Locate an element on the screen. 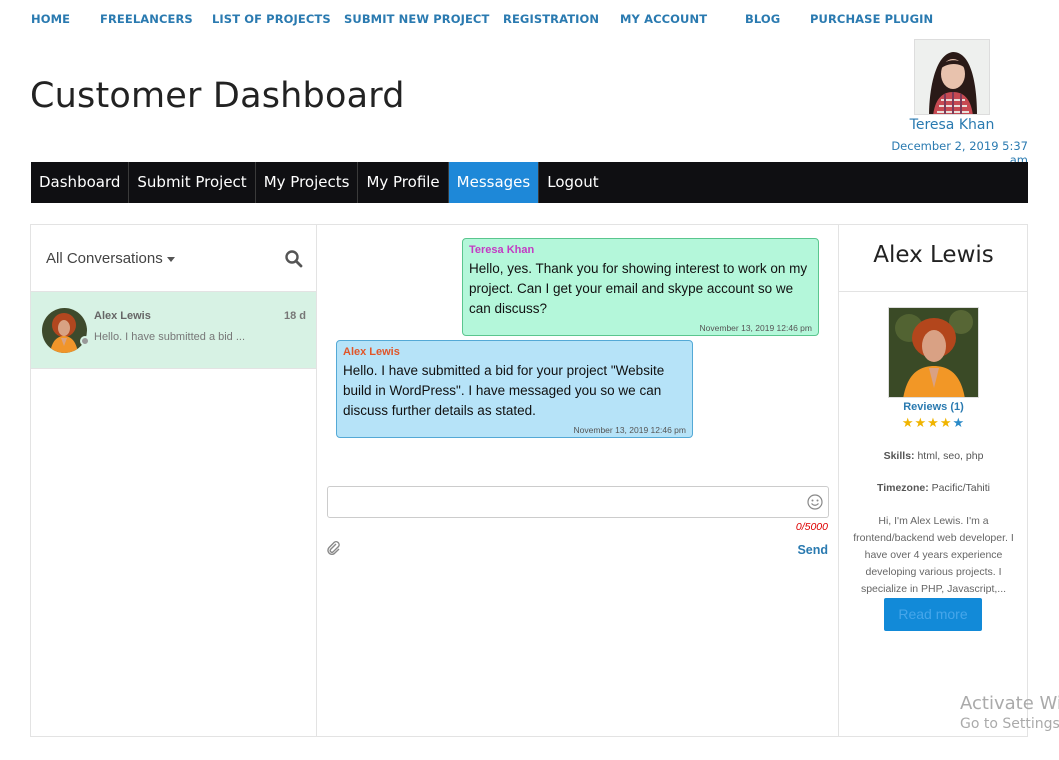 The height and width of the screenshot is (760, 1059). conversation-filter-dropdown: All Conversations is located at coordinates (110, 258).